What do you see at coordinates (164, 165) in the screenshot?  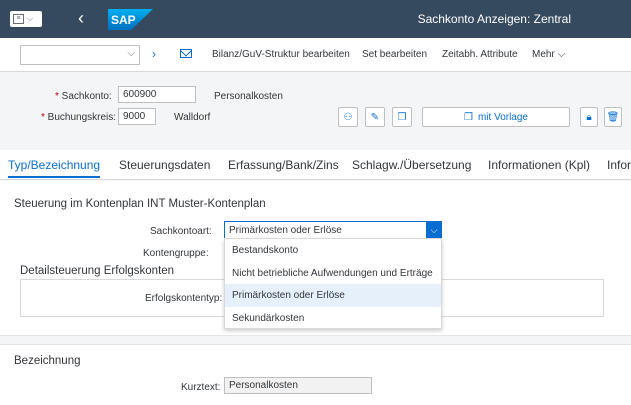 I see `tab-steuerungsdaten: Steuerungsdaten` at bounding box center [164, 165].